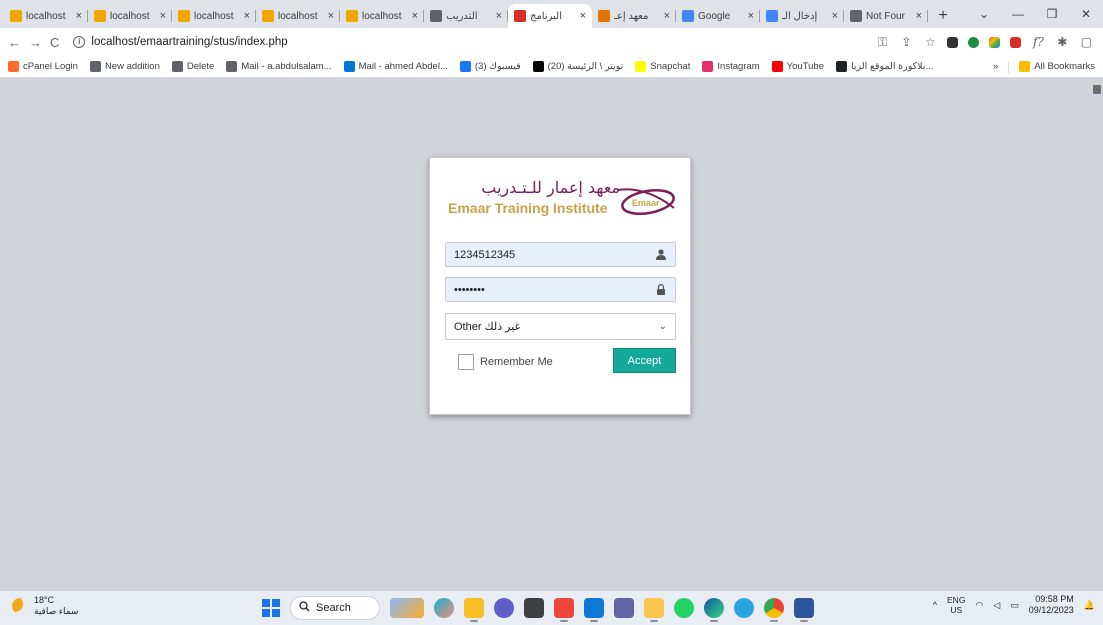 The image size is (1103, 625). I want to click on bookmark-item: (3) فيسبوك, so click(490, 66).